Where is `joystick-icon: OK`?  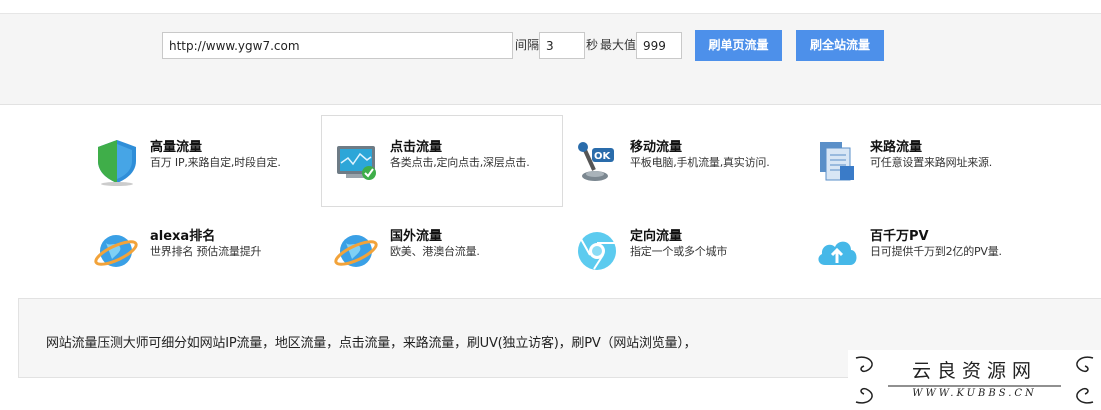
joystick-icon: OK is located at coordinates (597, 161).